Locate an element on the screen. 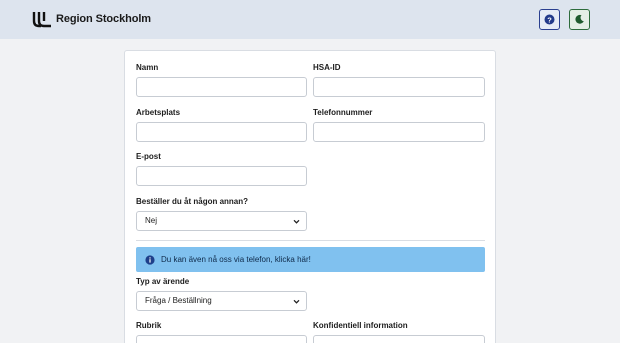 This screenshot has height=343, width=620. on-behalf-select: Nej is located at coordinates (221, 221).